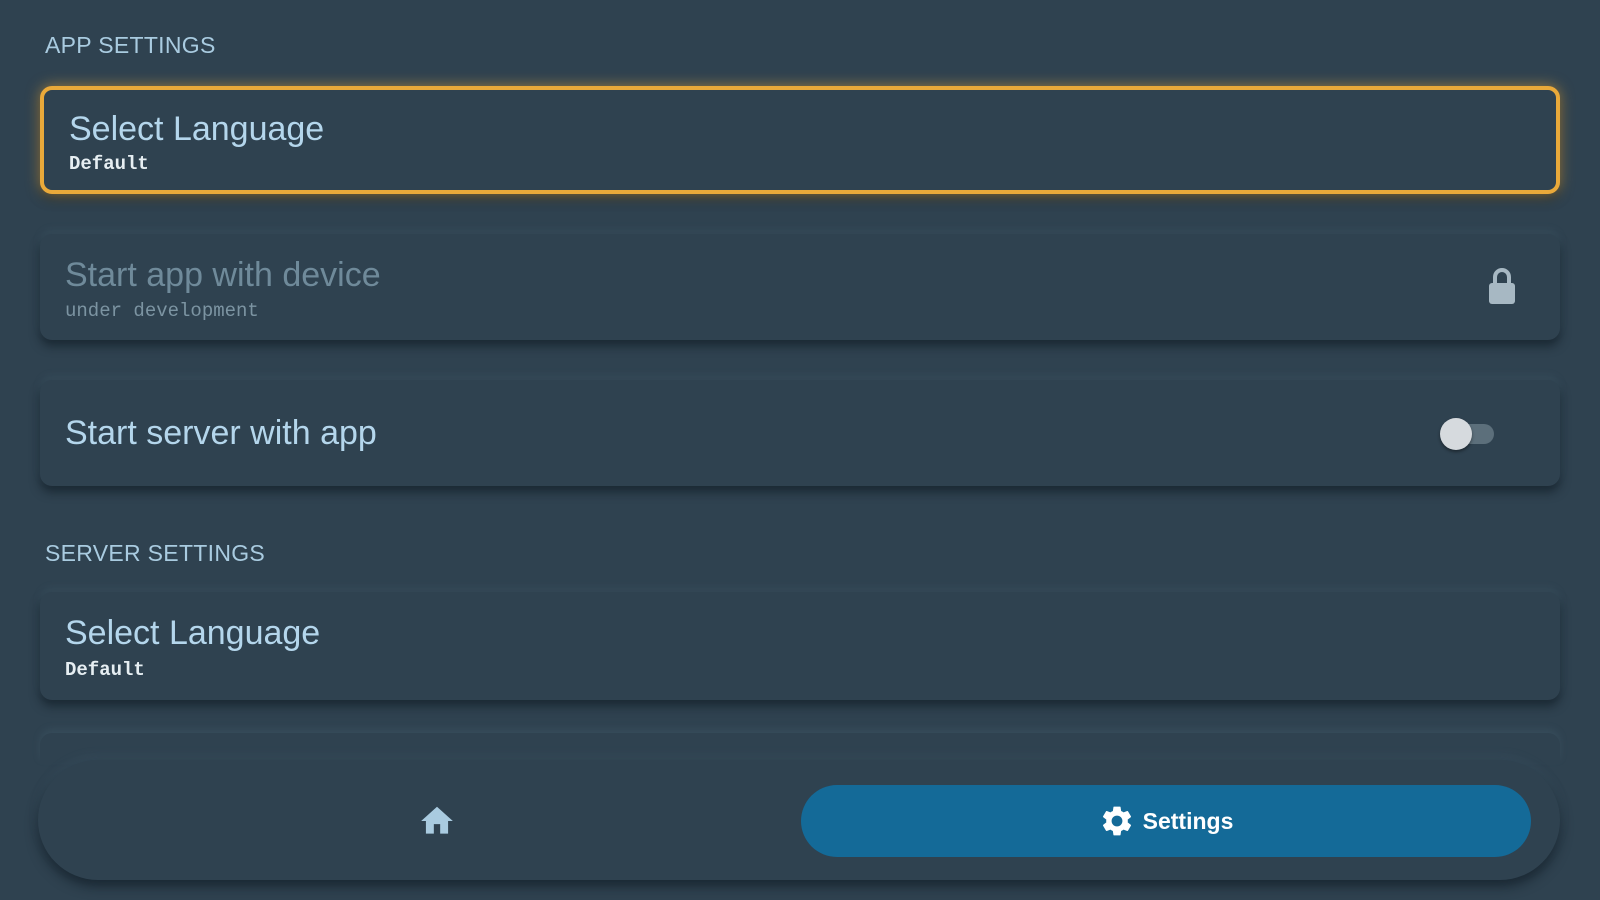 This screenshot has width=1600, height=900. Describe the element at coordinates (799, 820) in the screenshot. I see `bottom-navigation-bar: Settings` at that location.